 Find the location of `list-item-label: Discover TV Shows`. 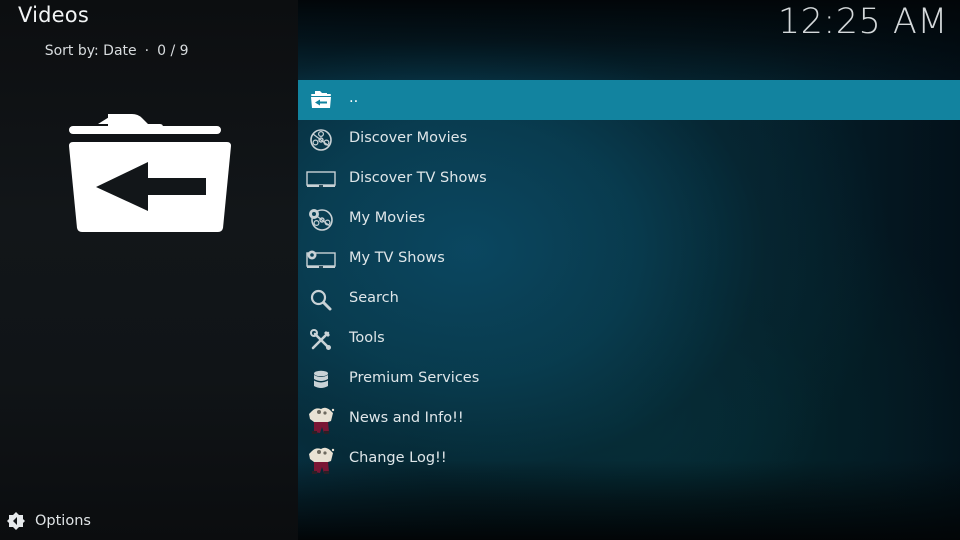

list-item-label: Discover TV Shows is located at coordinates (418, 178).